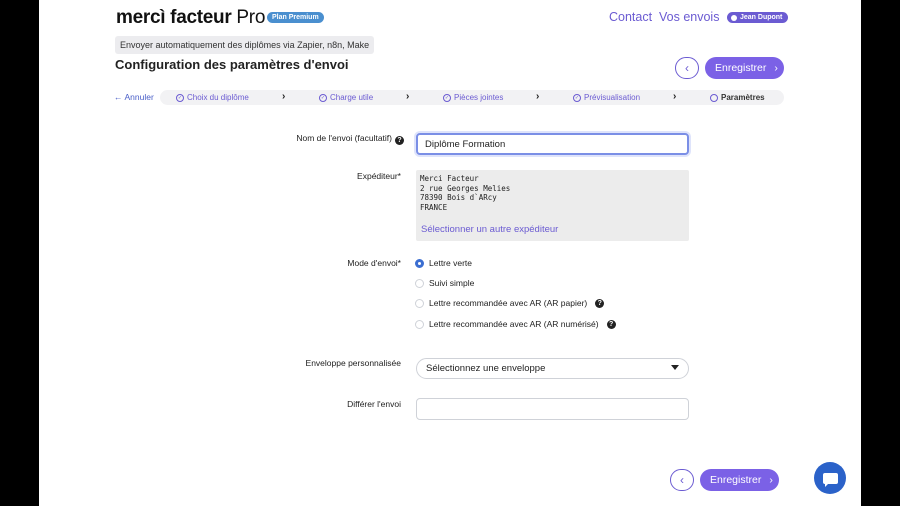 This screenshot has height=506, width=900. I want to click on delay-label: Différer l'envoi, so click(374, 404).